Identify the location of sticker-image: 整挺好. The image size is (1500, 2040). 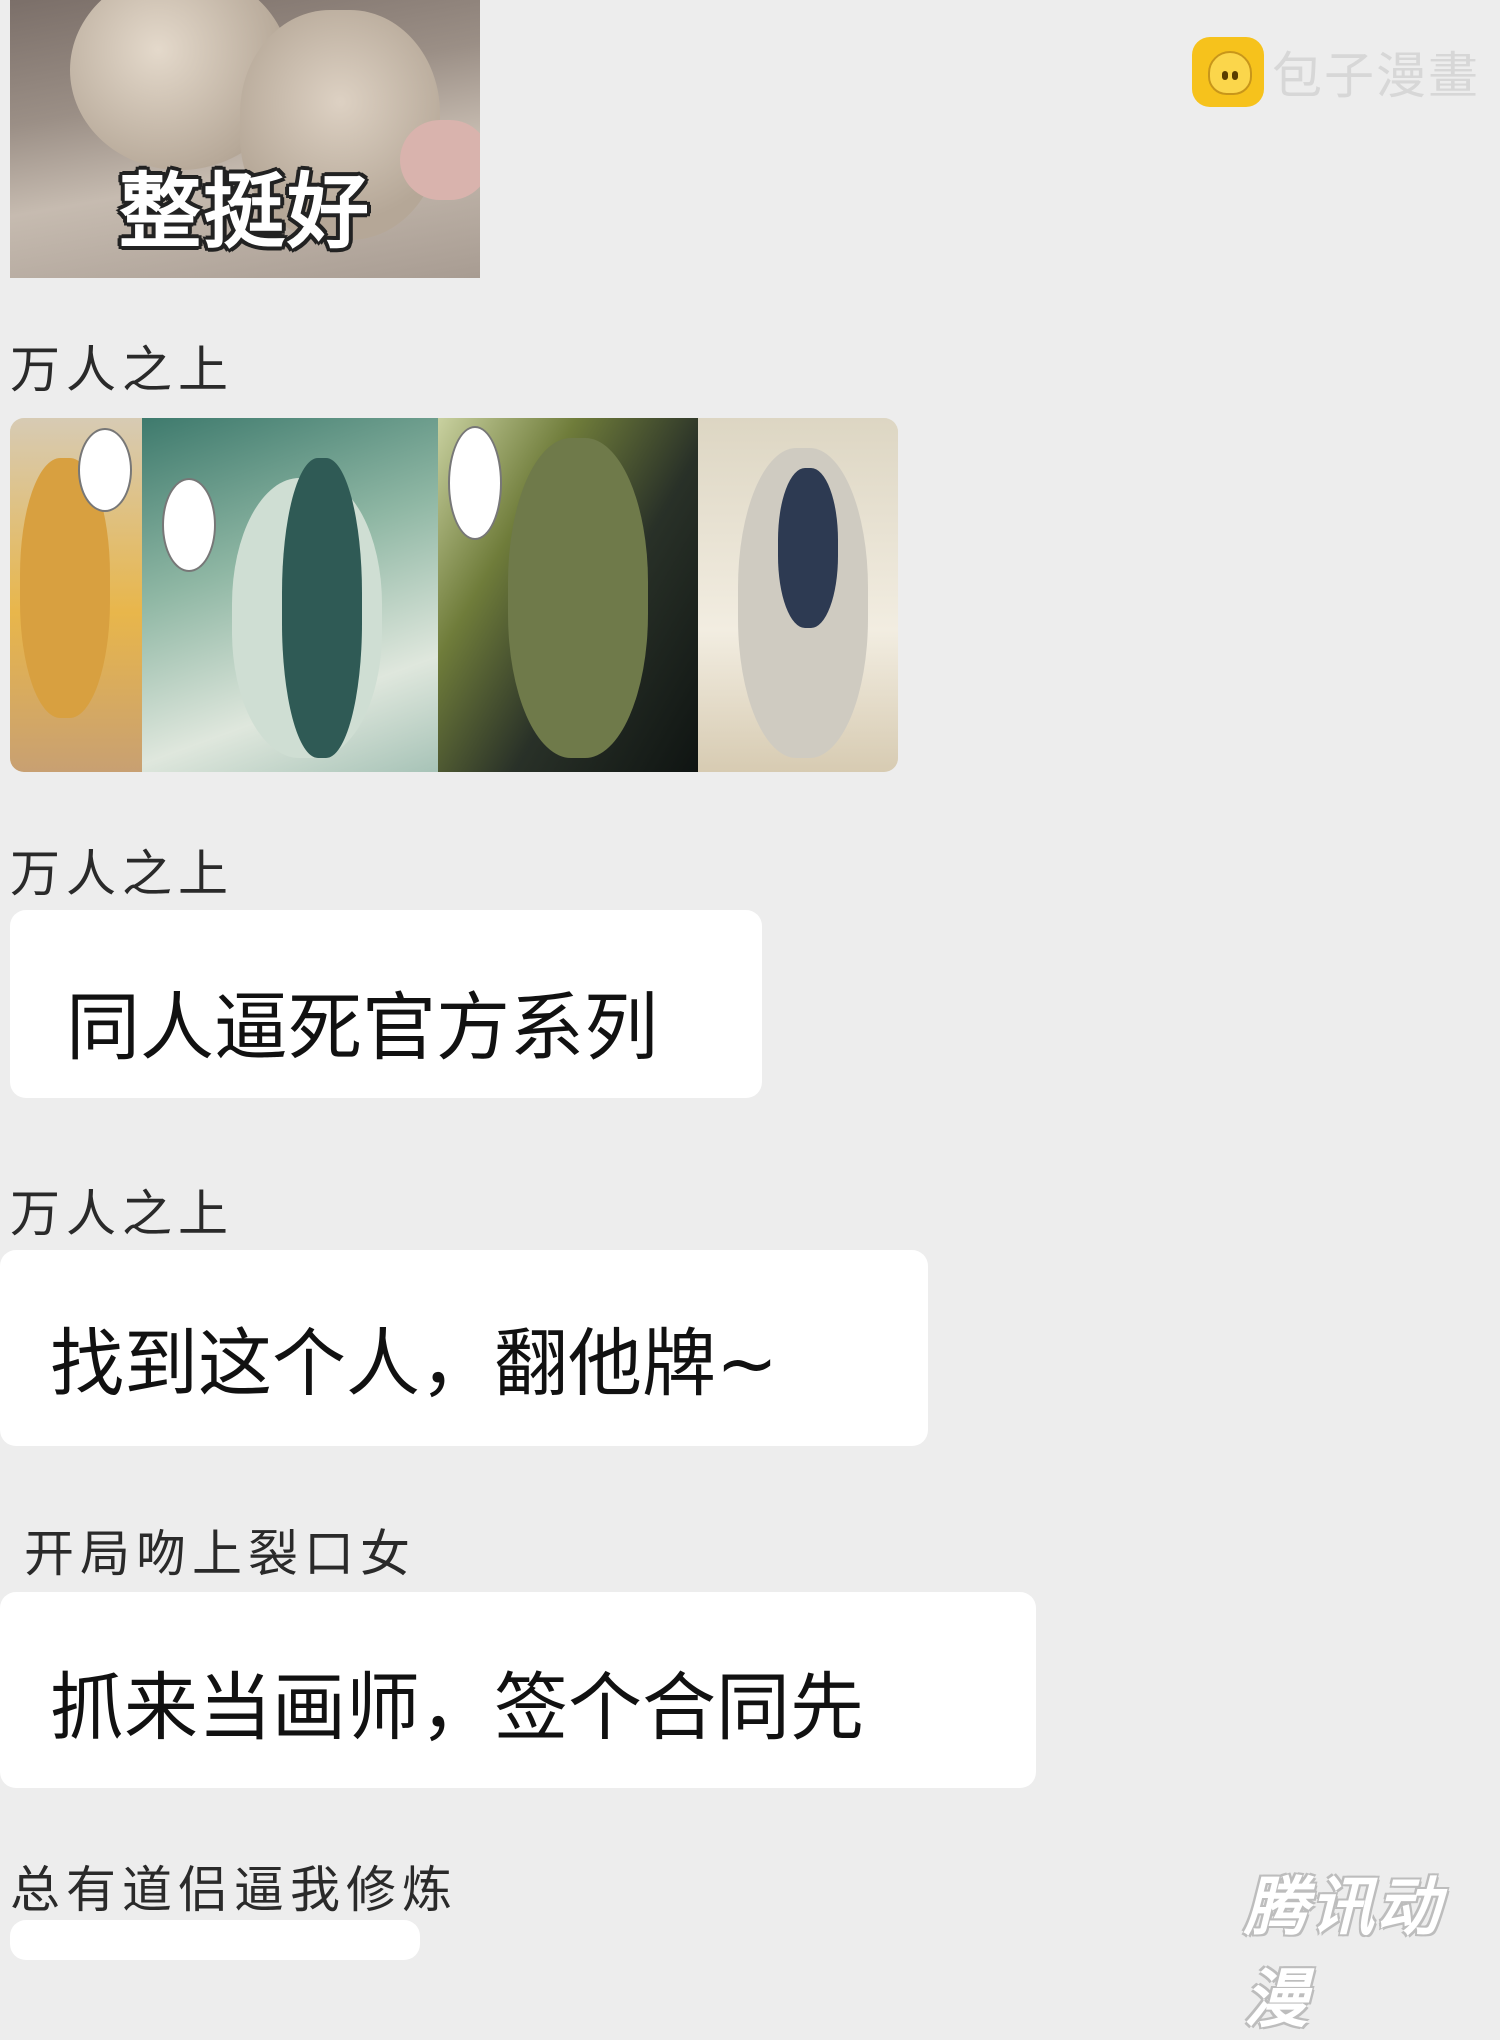
(245, 139).